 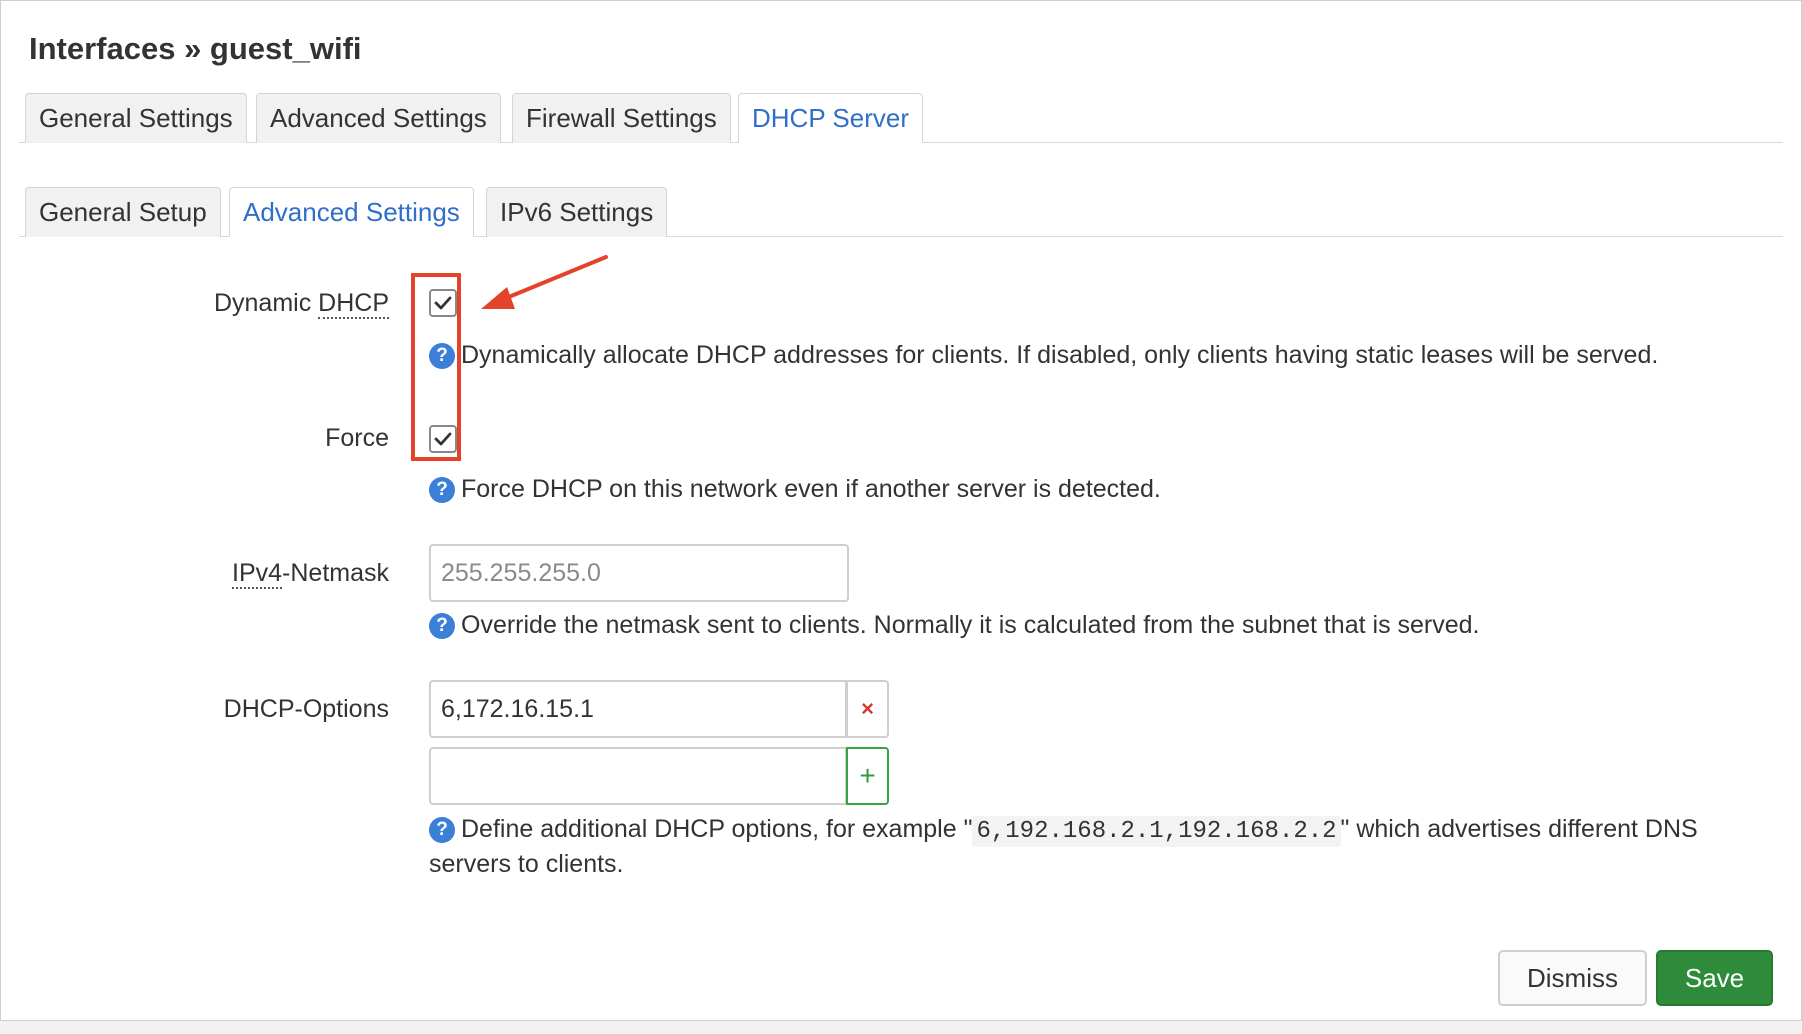 I want to click on close-icon: ×, so click(x=867, y=708).